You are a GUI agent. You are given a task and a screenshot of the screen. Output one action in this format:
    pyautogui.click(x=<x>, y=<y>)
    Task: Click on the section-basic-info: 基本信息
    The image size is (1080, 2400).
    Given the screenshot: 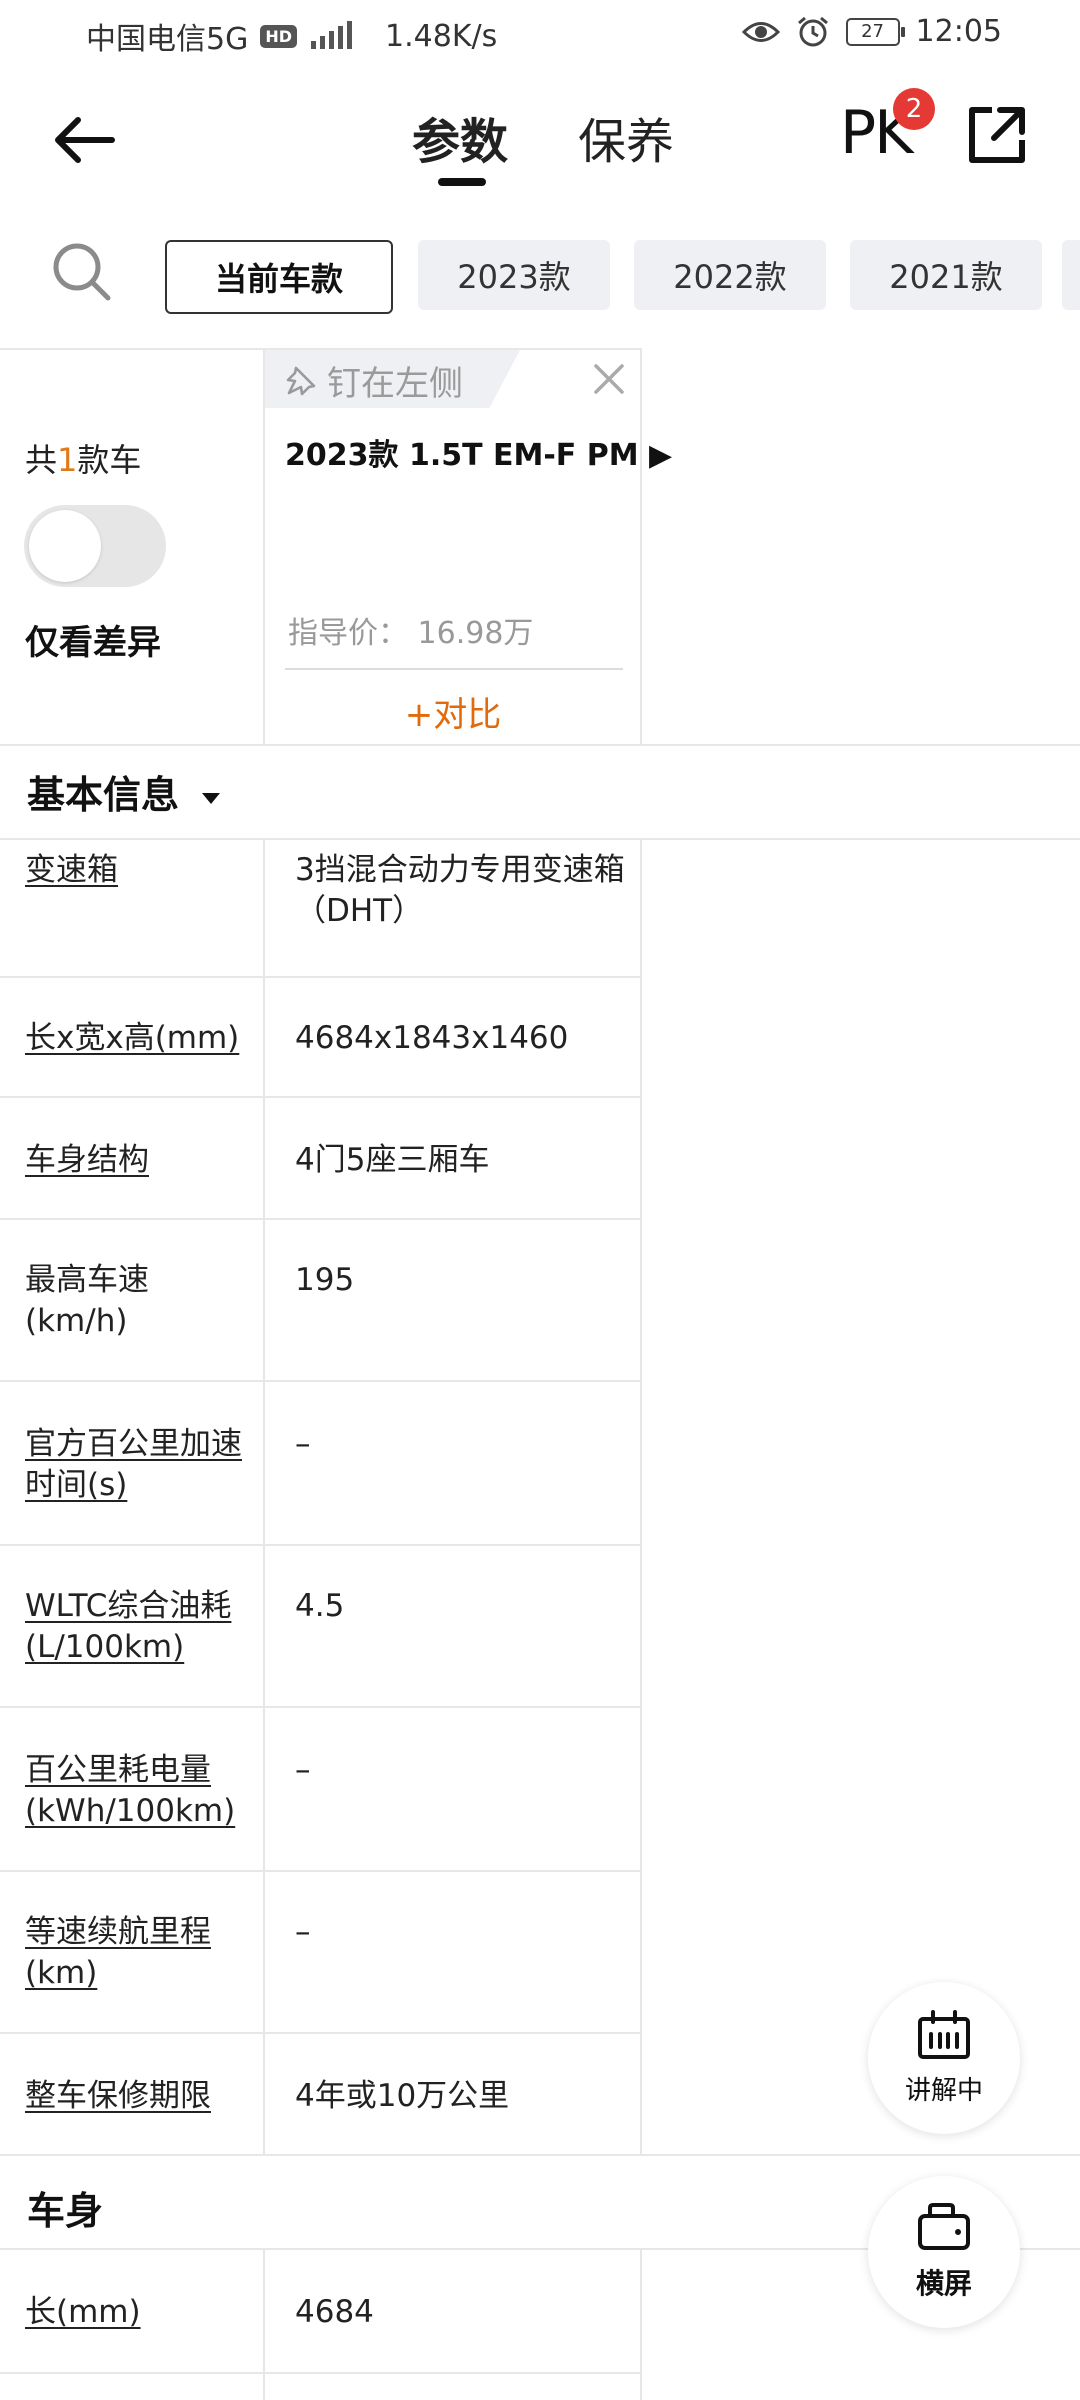 What is the action you would take?
    pyautogui.click(x=124, y=791)
    